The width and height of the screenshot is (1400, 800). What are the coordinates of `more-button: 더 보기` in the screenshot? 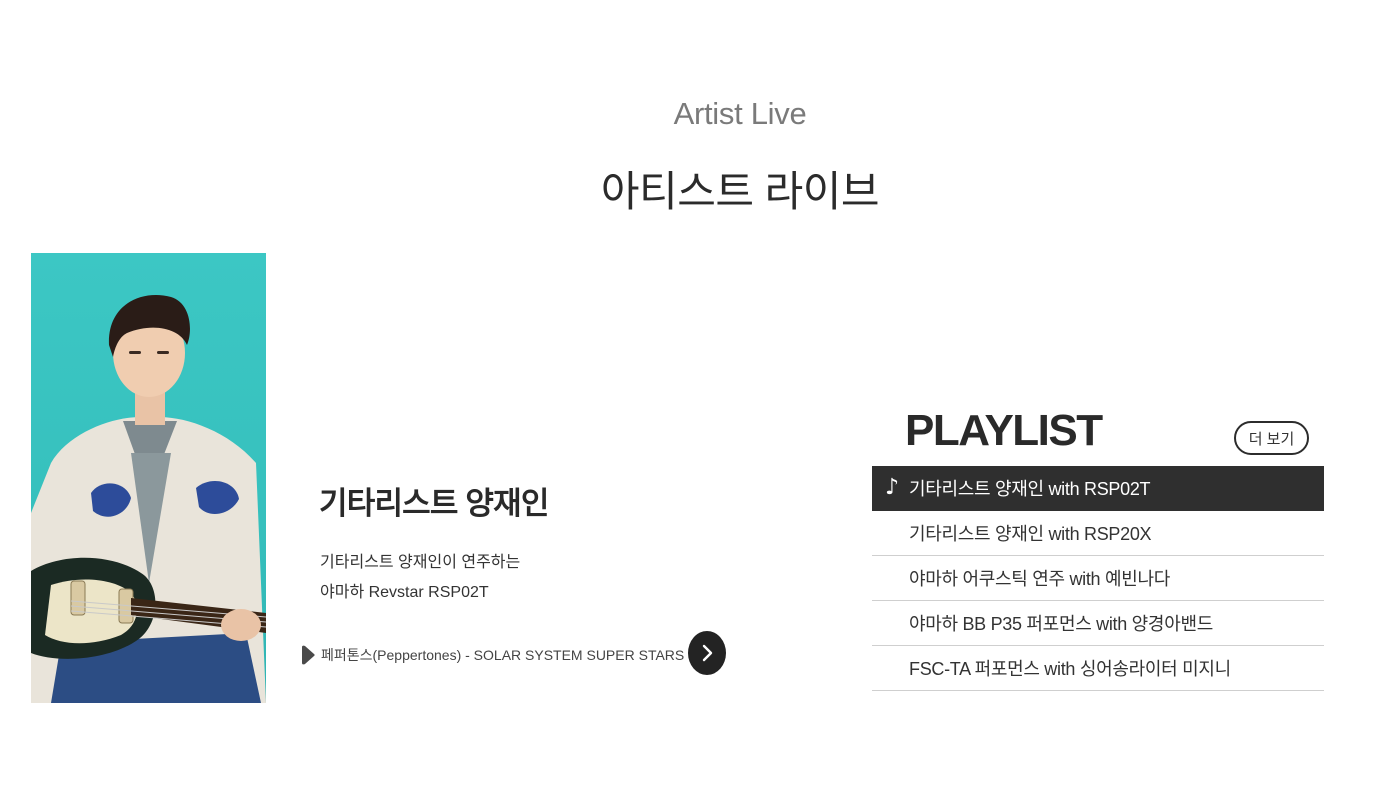 It's located at (1271, 438).